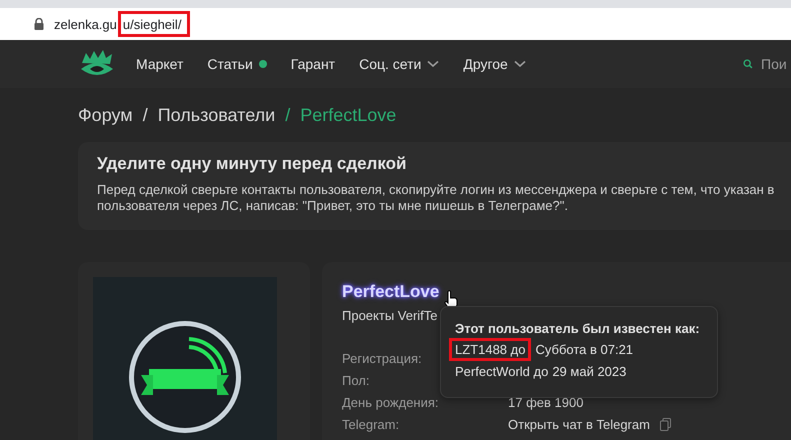  What do you see at coordinates (494, 64) in the screenshot?
I see `nav-menu-item: Другое` at bounding box center [494, 64].